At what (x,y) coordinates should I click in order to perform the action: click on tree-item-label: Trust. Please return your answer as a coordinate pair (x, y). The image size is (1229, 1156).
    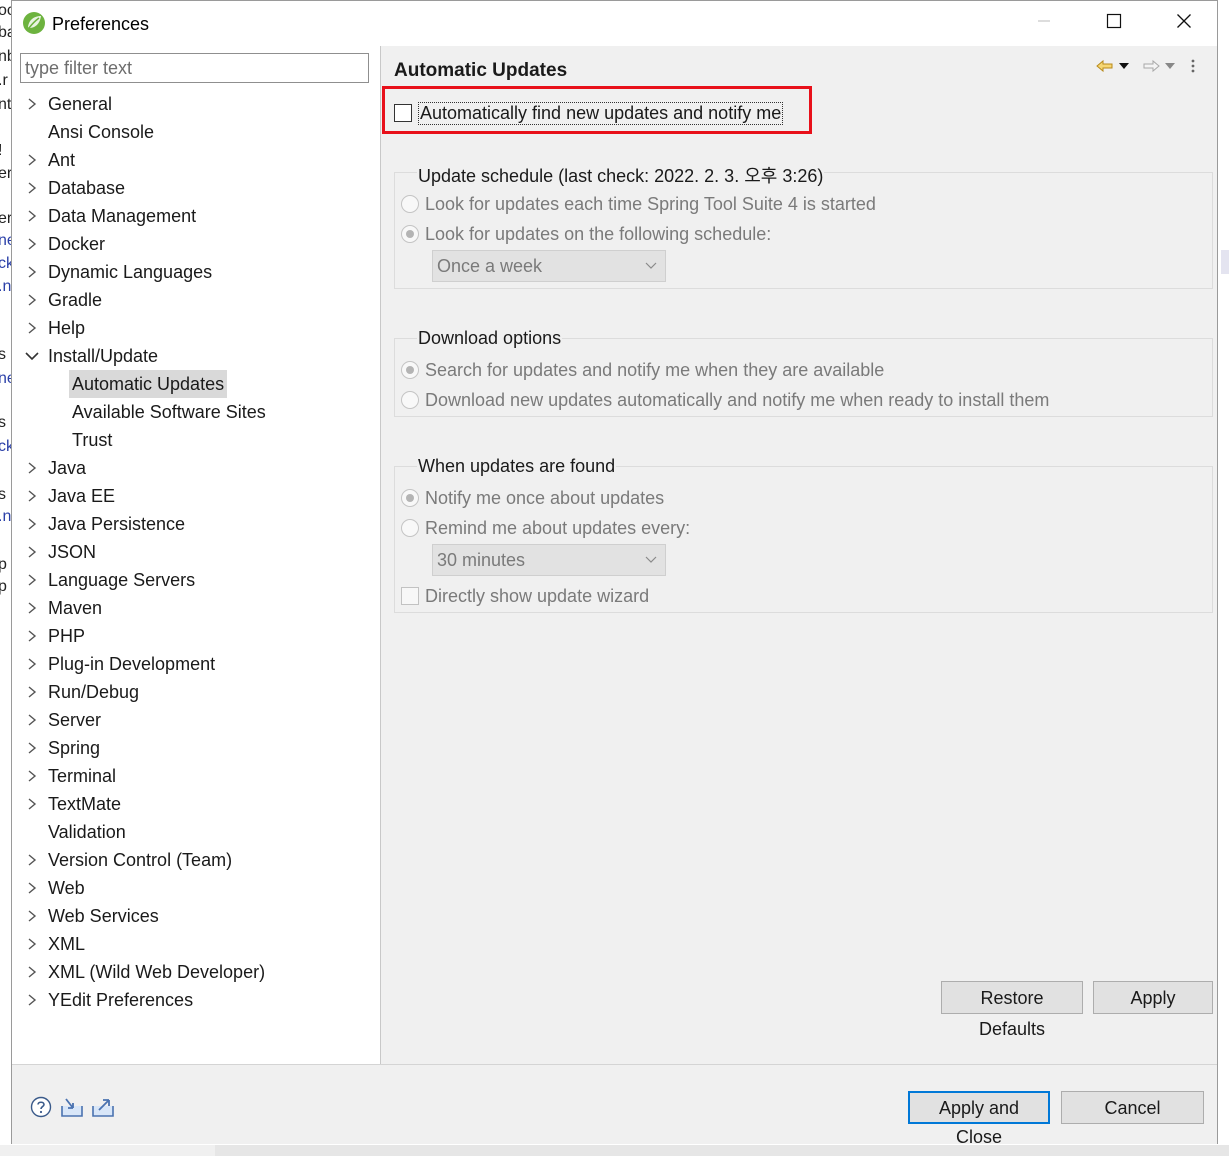
    Looking at the image, I should click on (92, 440).